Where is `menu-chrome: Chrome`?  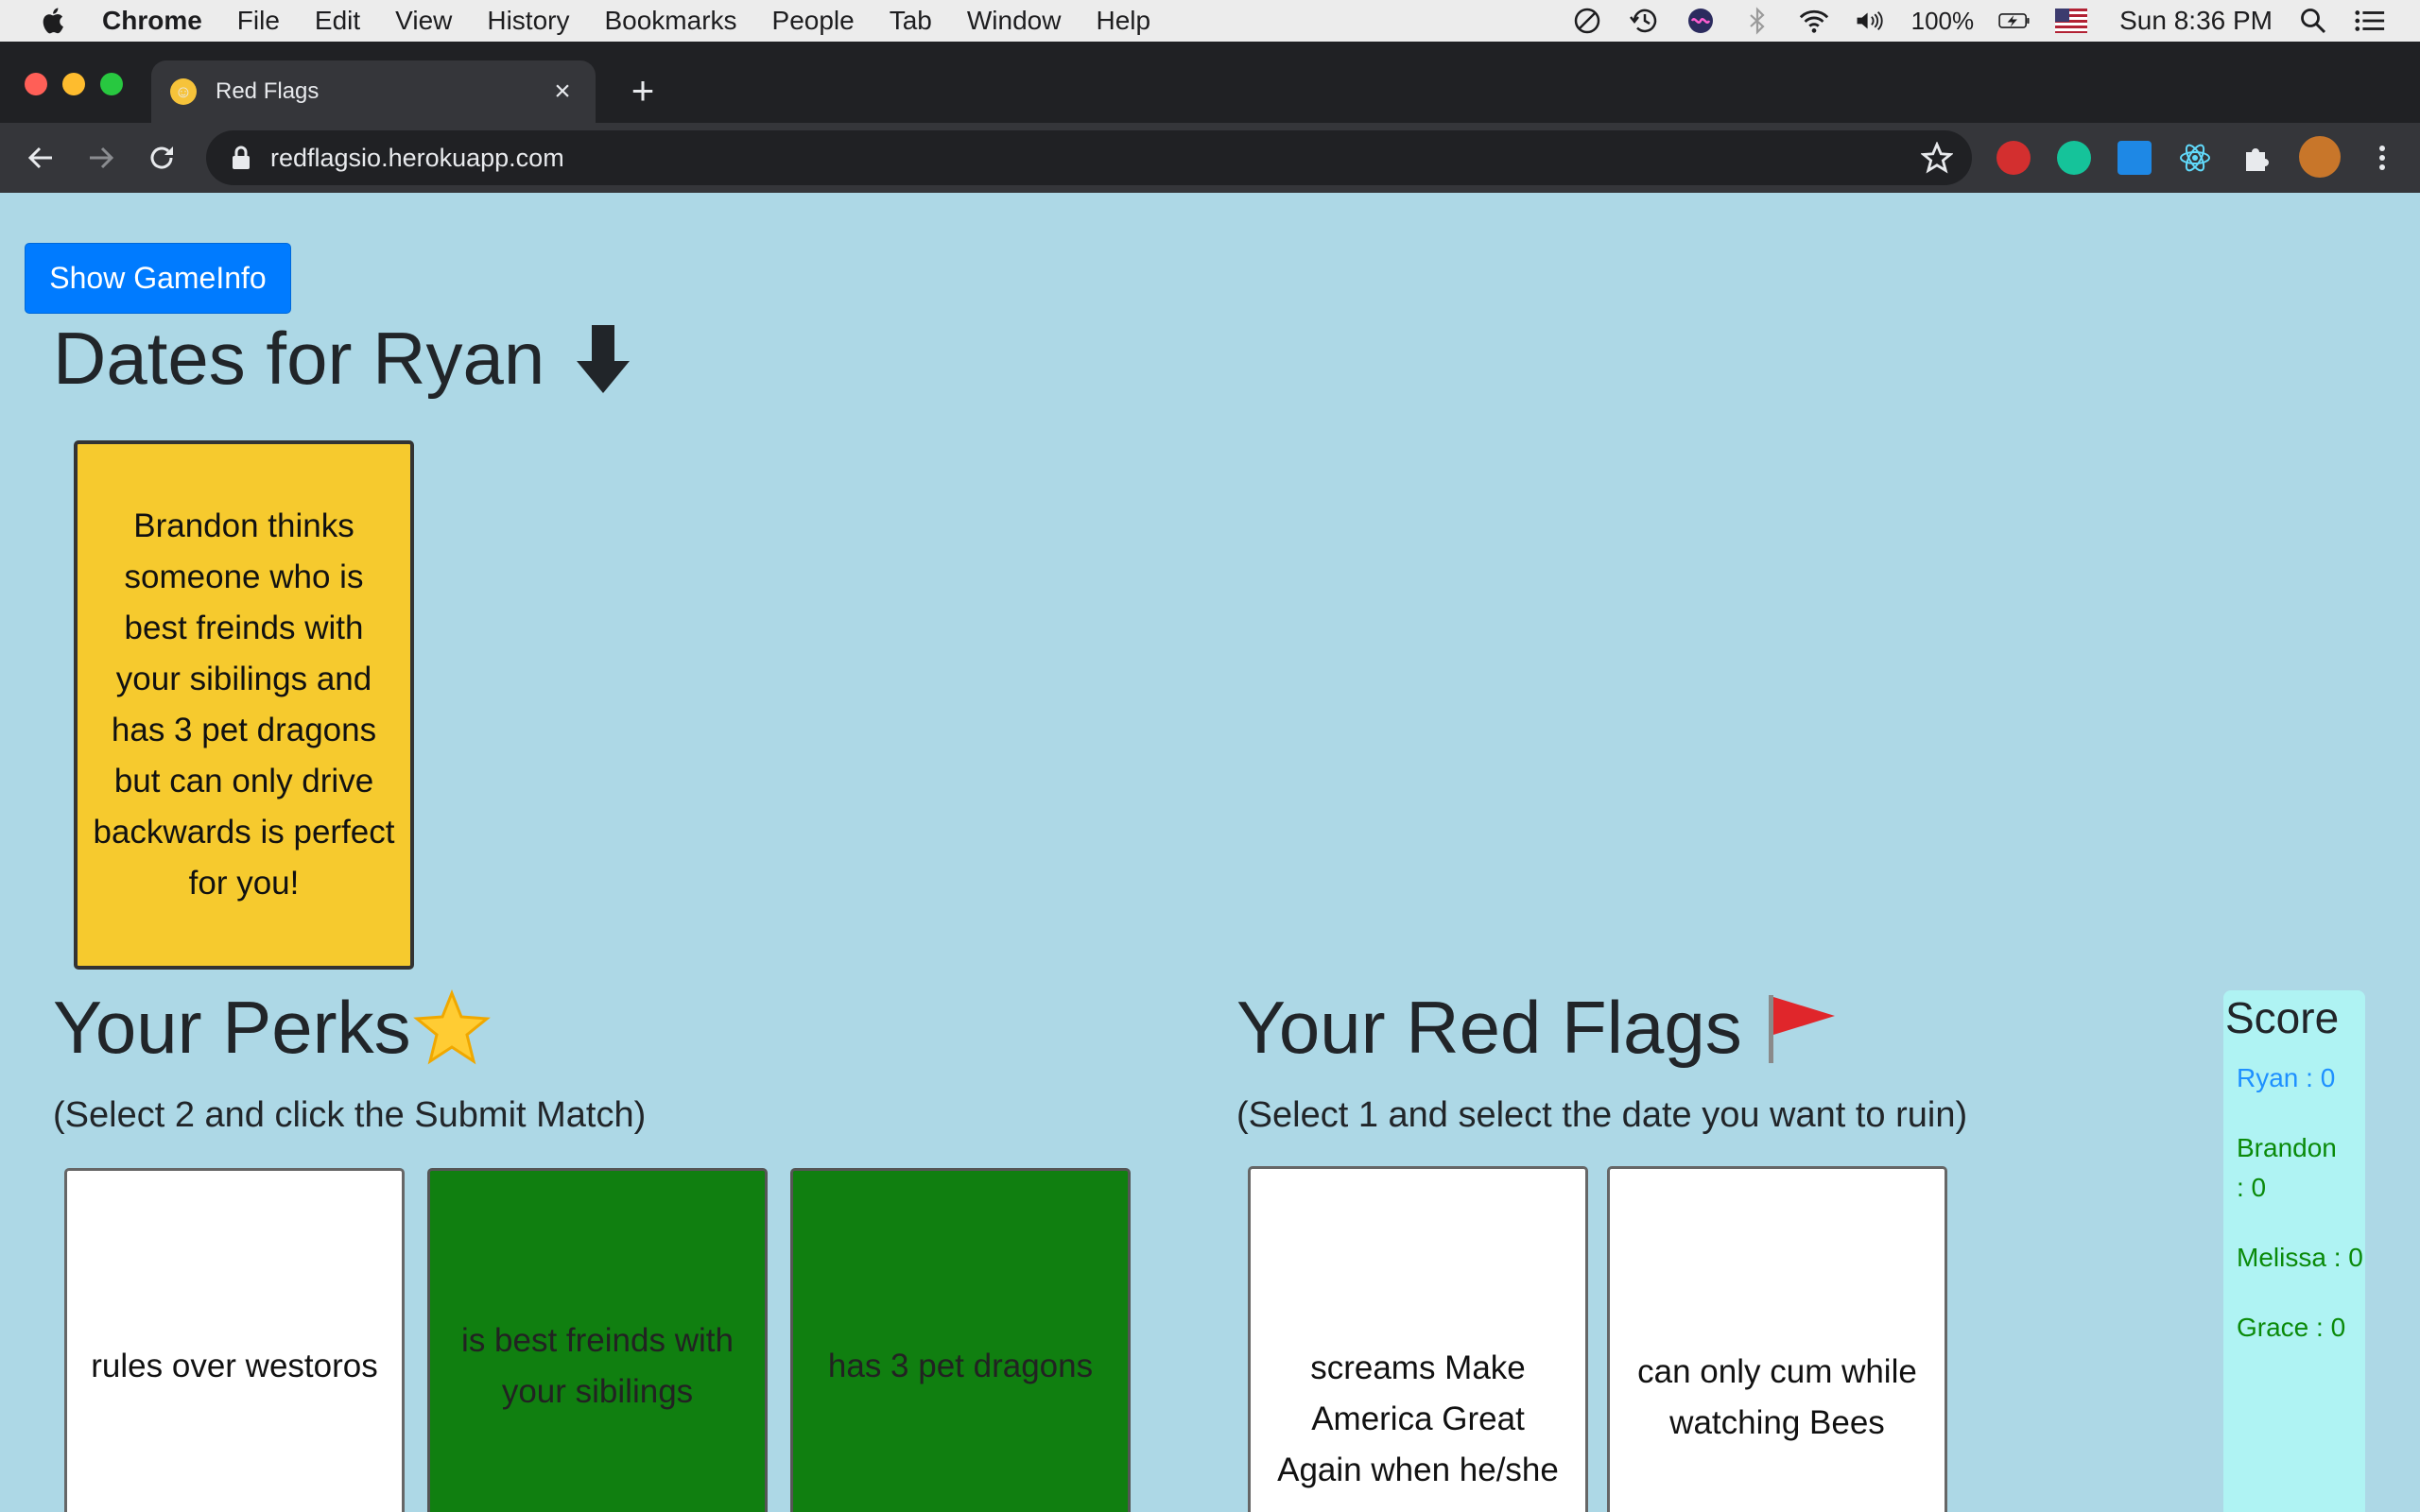
menu-chrome: Chrome is located at coordinates (152, 21).